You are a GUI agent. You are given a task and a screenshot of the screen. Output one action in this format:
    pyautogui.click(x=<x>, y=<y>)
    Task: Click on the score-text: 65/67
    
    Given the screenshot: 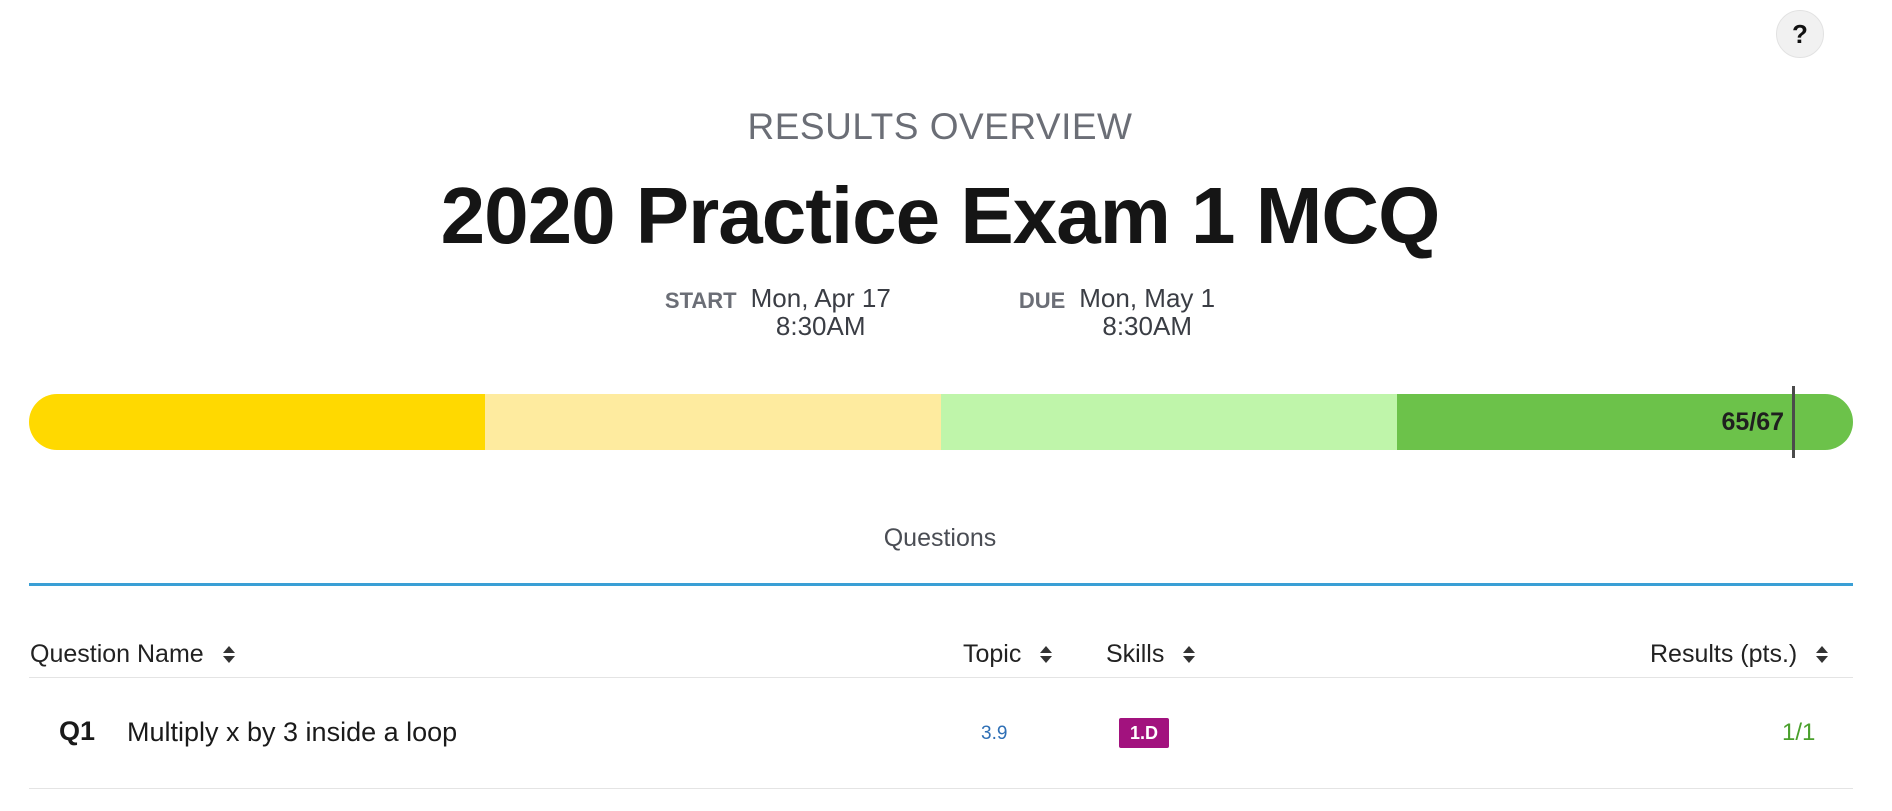 What is the action you would take?
    pyautogui.click(x=1752, y=422)
    